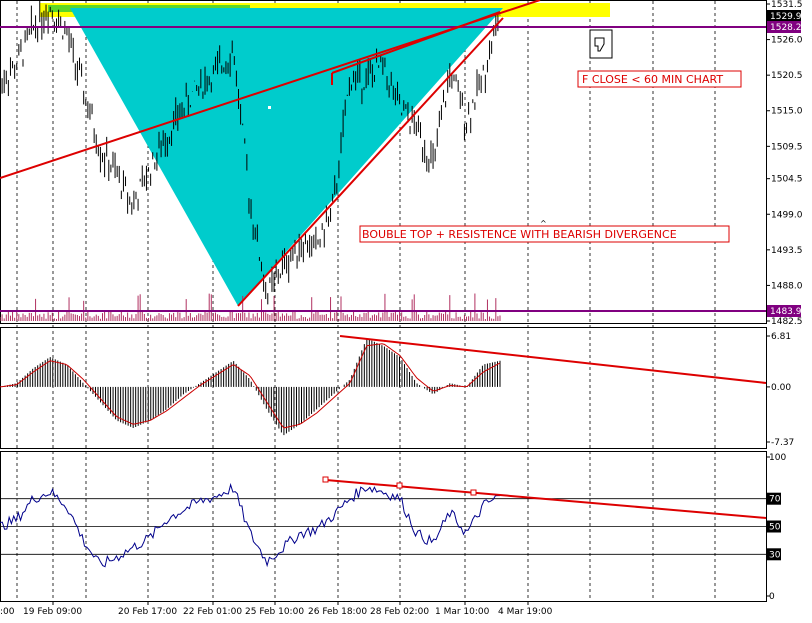 This screenshot has width=812, height=623. Describe the element at coordinates (787, 147) in the screenshot. I see `price-tick-label: 1509.5` at that location.